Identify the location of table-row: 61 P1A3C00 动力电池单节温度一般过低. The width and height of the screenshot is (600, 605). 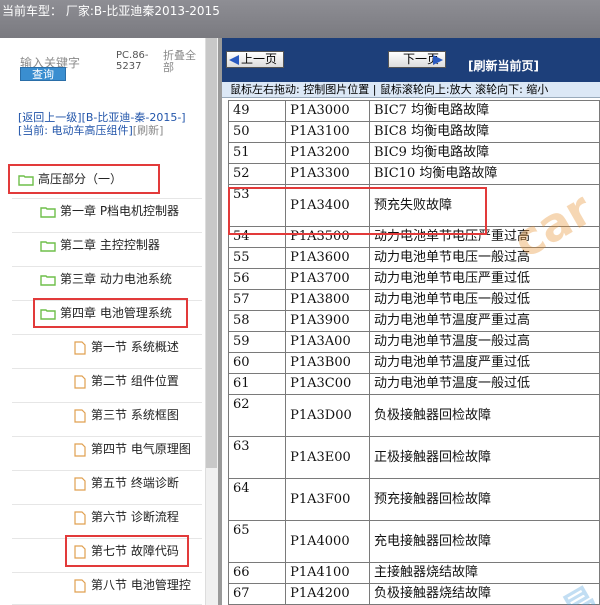
(413, 384).